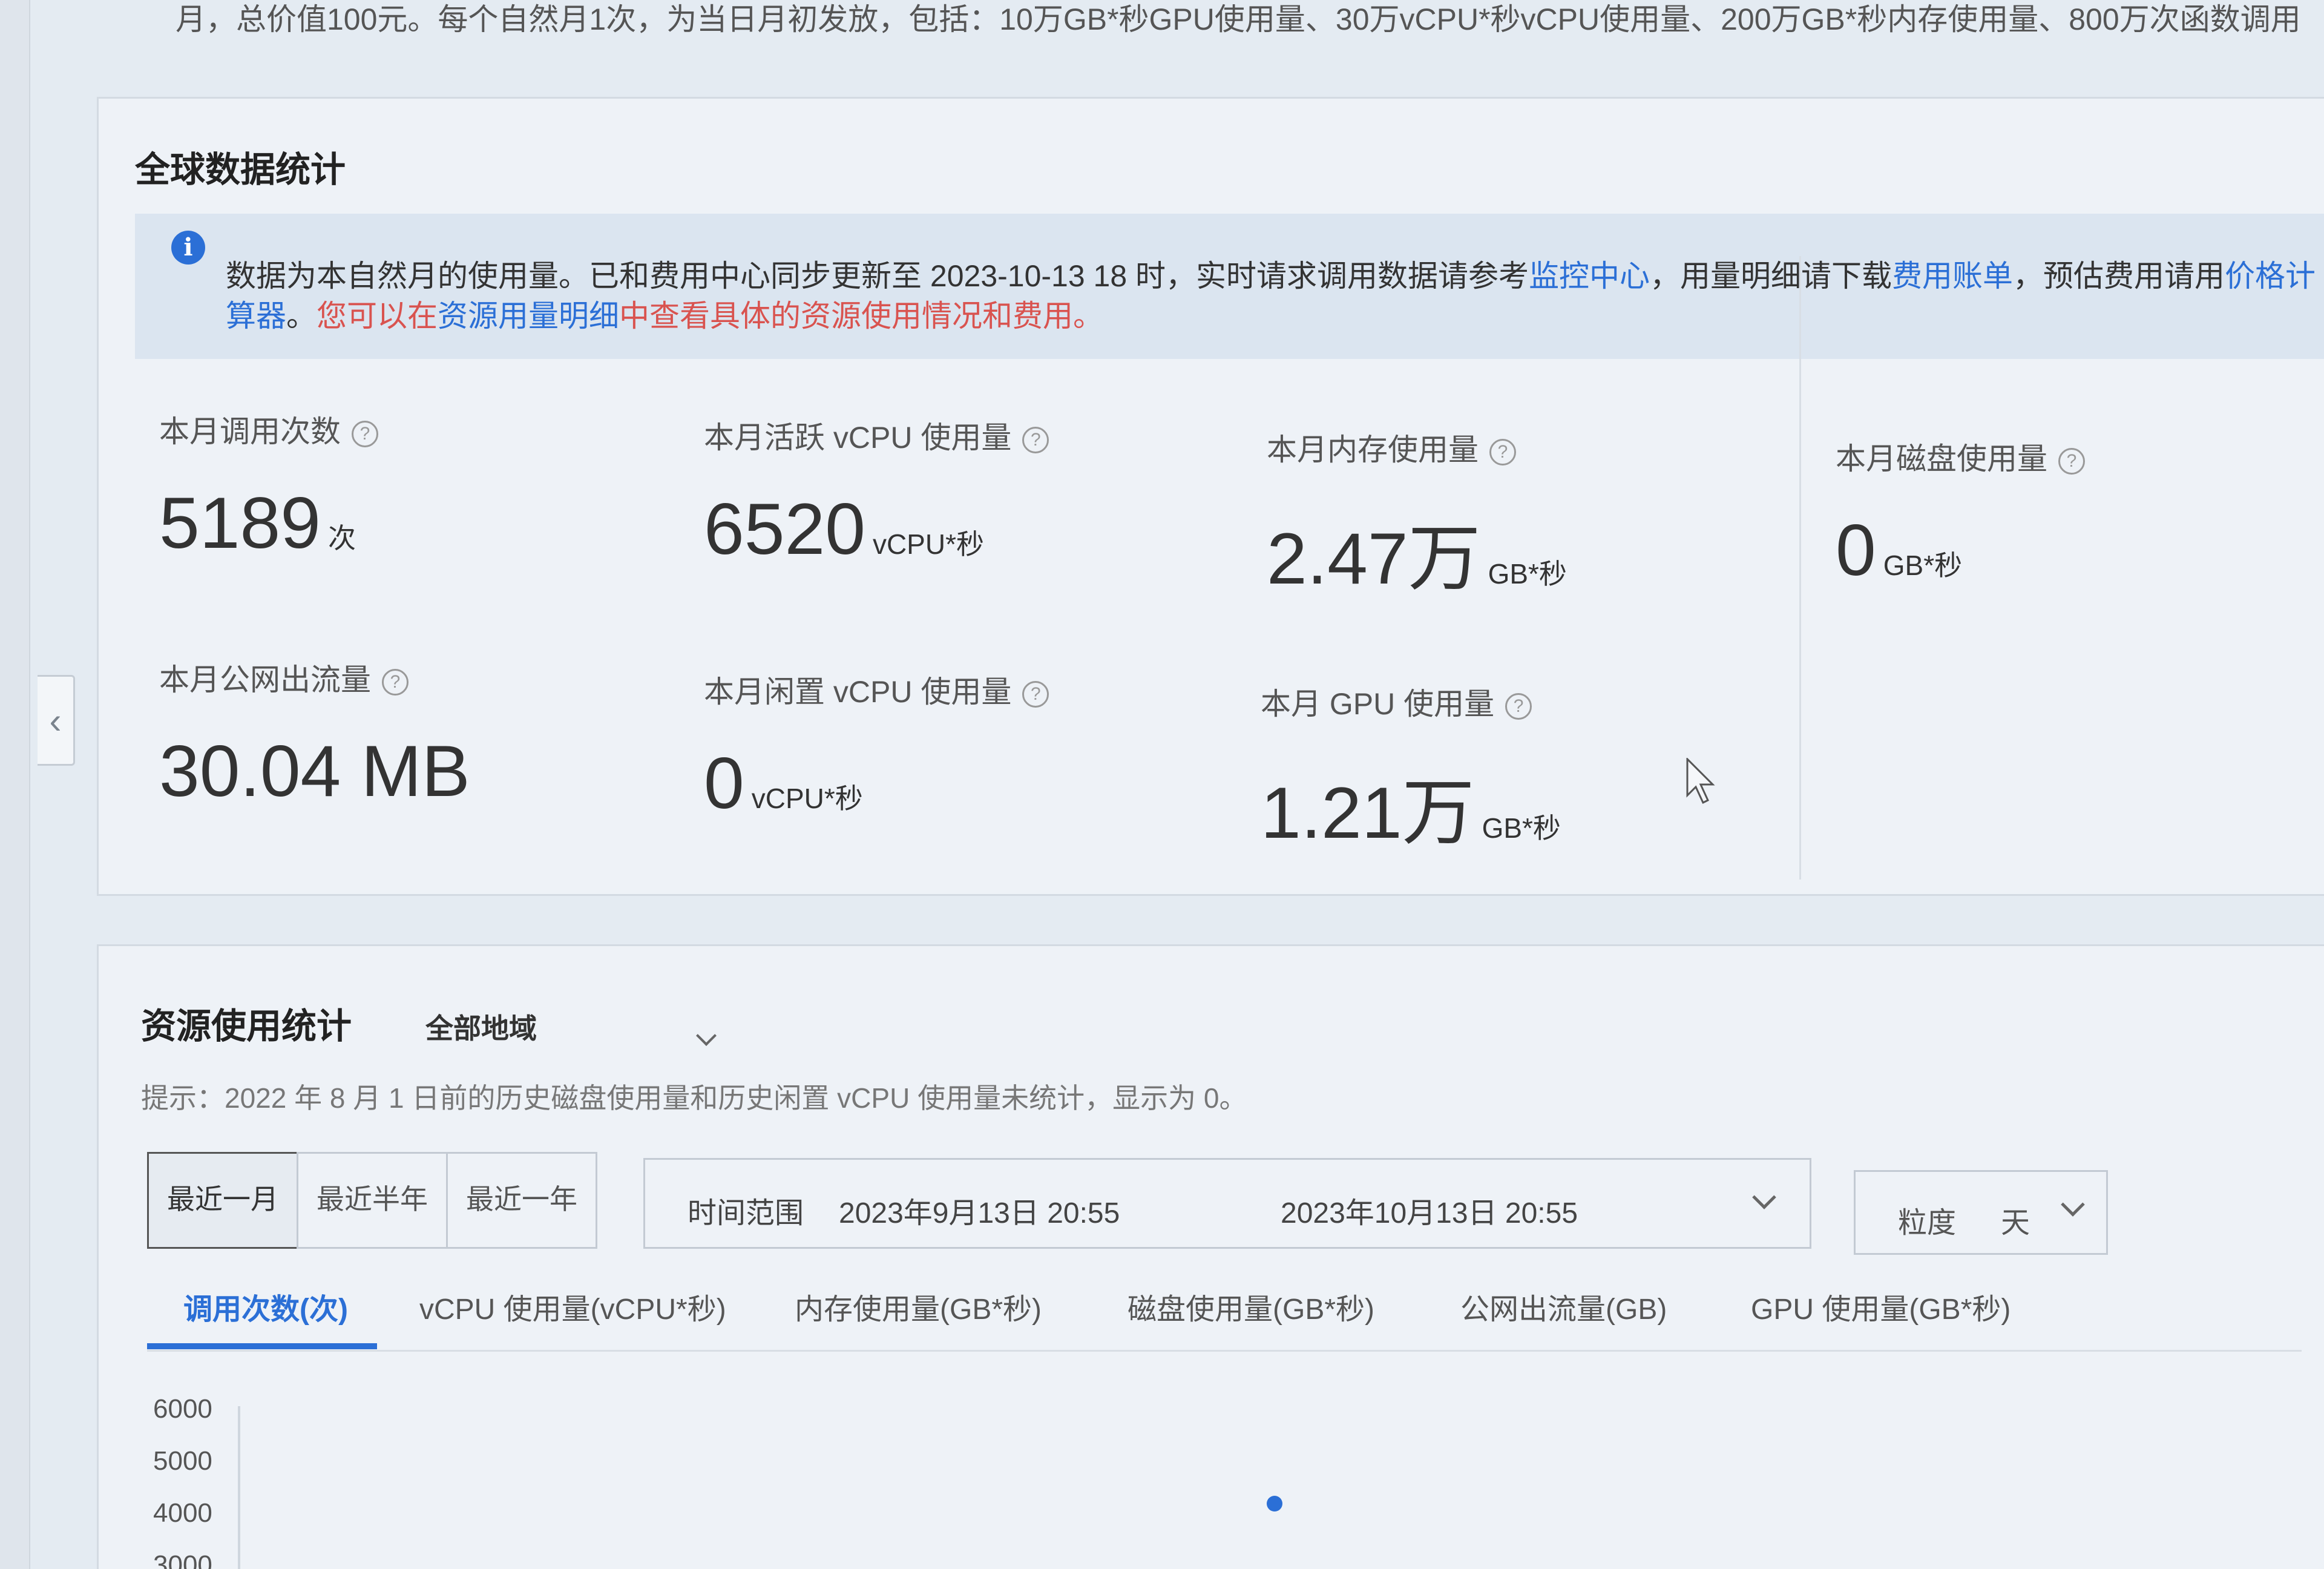  What do you see at coordinates (876, 492) in the screenshot?
I see `stat-active-vcpu: 本月活跃 vCPU 使用量? 6520 vCPU*秒` at bounding box center [876, 492].